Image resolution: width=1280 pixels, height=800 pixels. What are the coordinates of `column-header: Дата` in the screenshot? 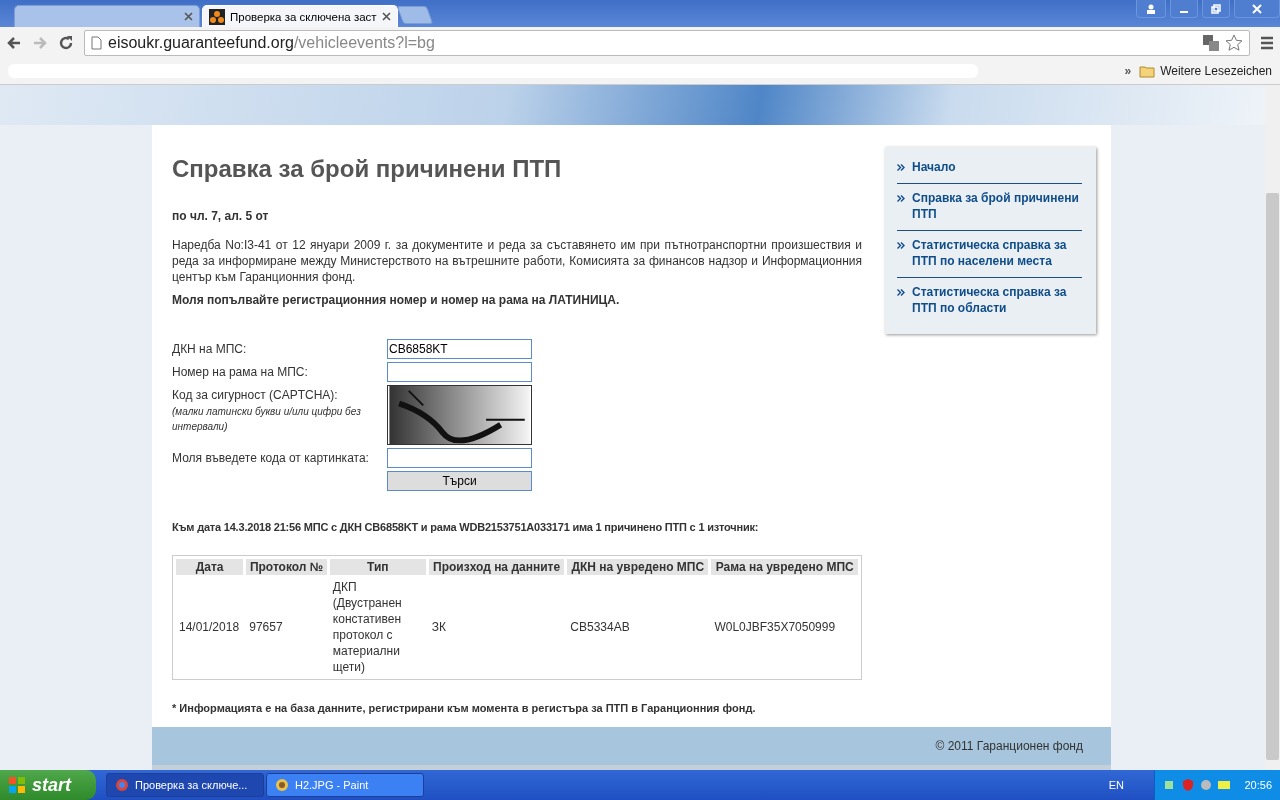 It's located at (210, 567).